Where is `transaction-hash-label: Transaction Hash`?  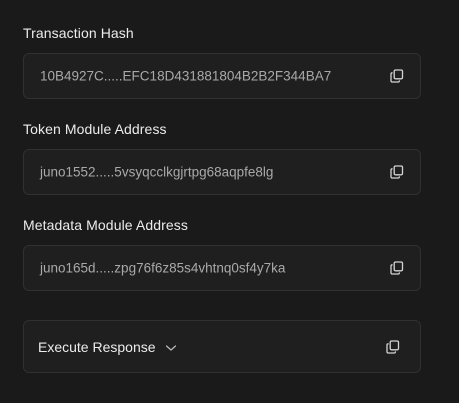 transaction-hash-label: Transaction Hash is located at coordinates (78, 33).